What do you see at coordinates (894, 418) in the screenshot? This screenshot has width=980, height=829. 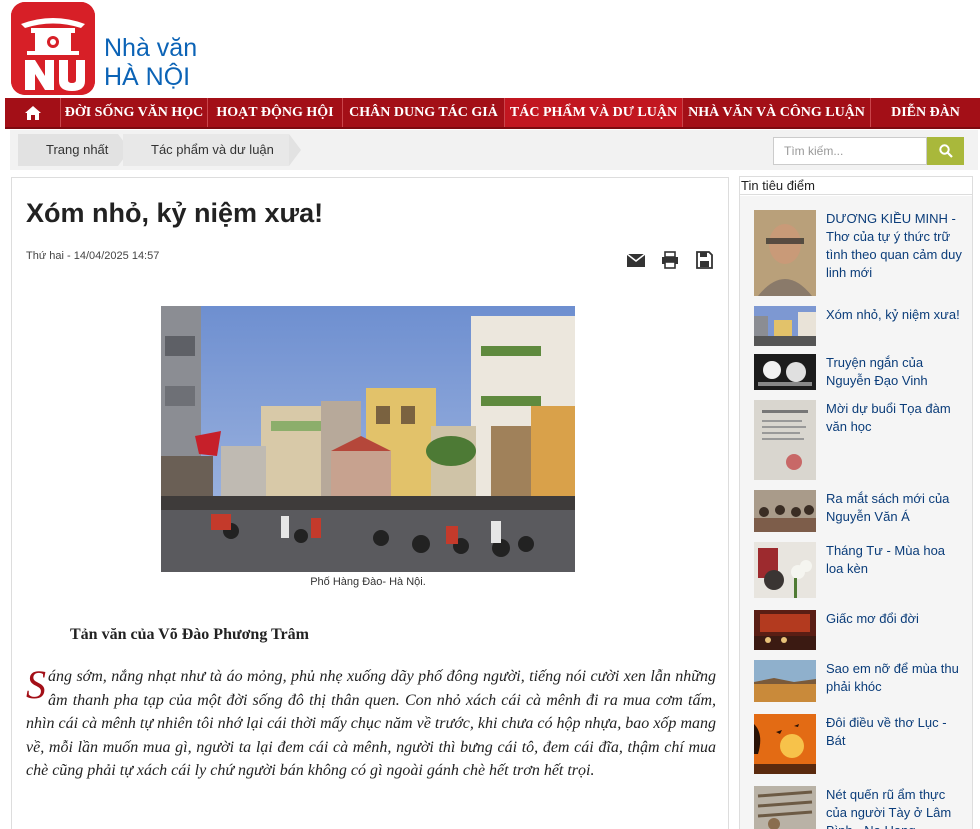 I see `featured-title: Mời dự buổi Tọa đàm văn học` at bounding box center [894, 418].